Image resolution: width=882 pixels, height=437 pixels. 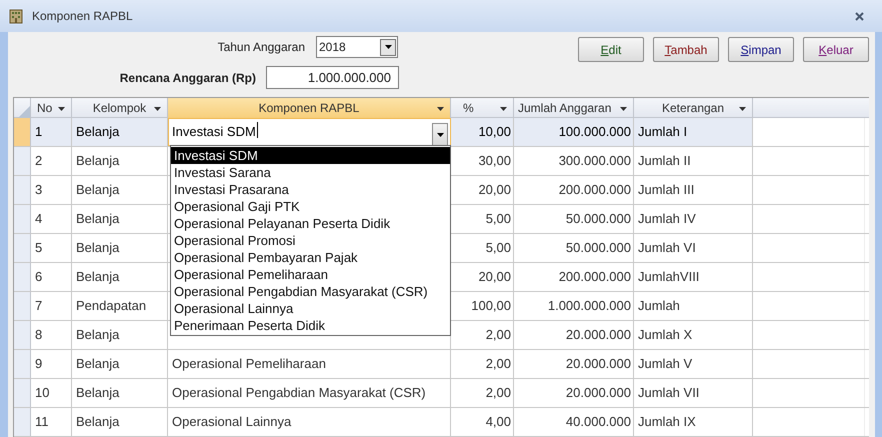 I want to click on window-title: Komponen RAPBL, so click(x=82, y=16).